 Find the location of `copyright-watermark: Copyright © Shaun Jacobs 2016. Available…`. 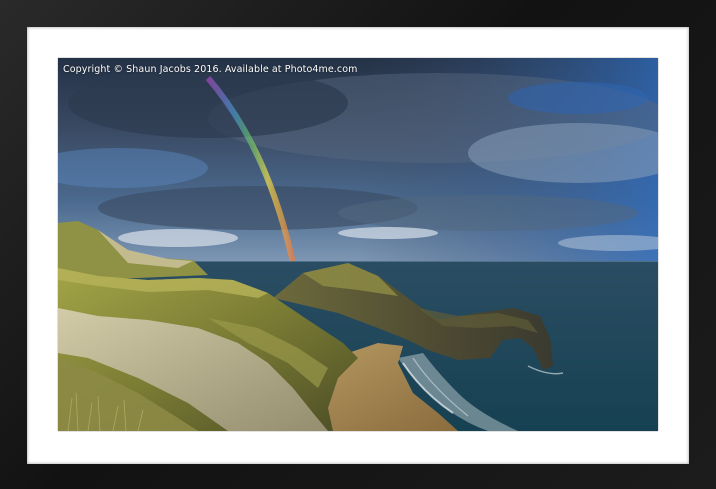

copyright-watermark: Copyright © Shaun Jacobs 2016. Available… is located at coordinates (210, 69).